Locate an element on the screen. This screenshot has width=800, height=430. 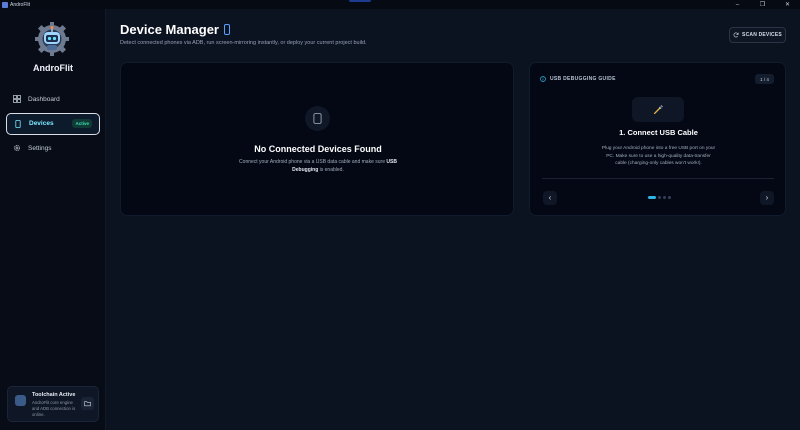
step-indicator is located at coordinates (660, 197).